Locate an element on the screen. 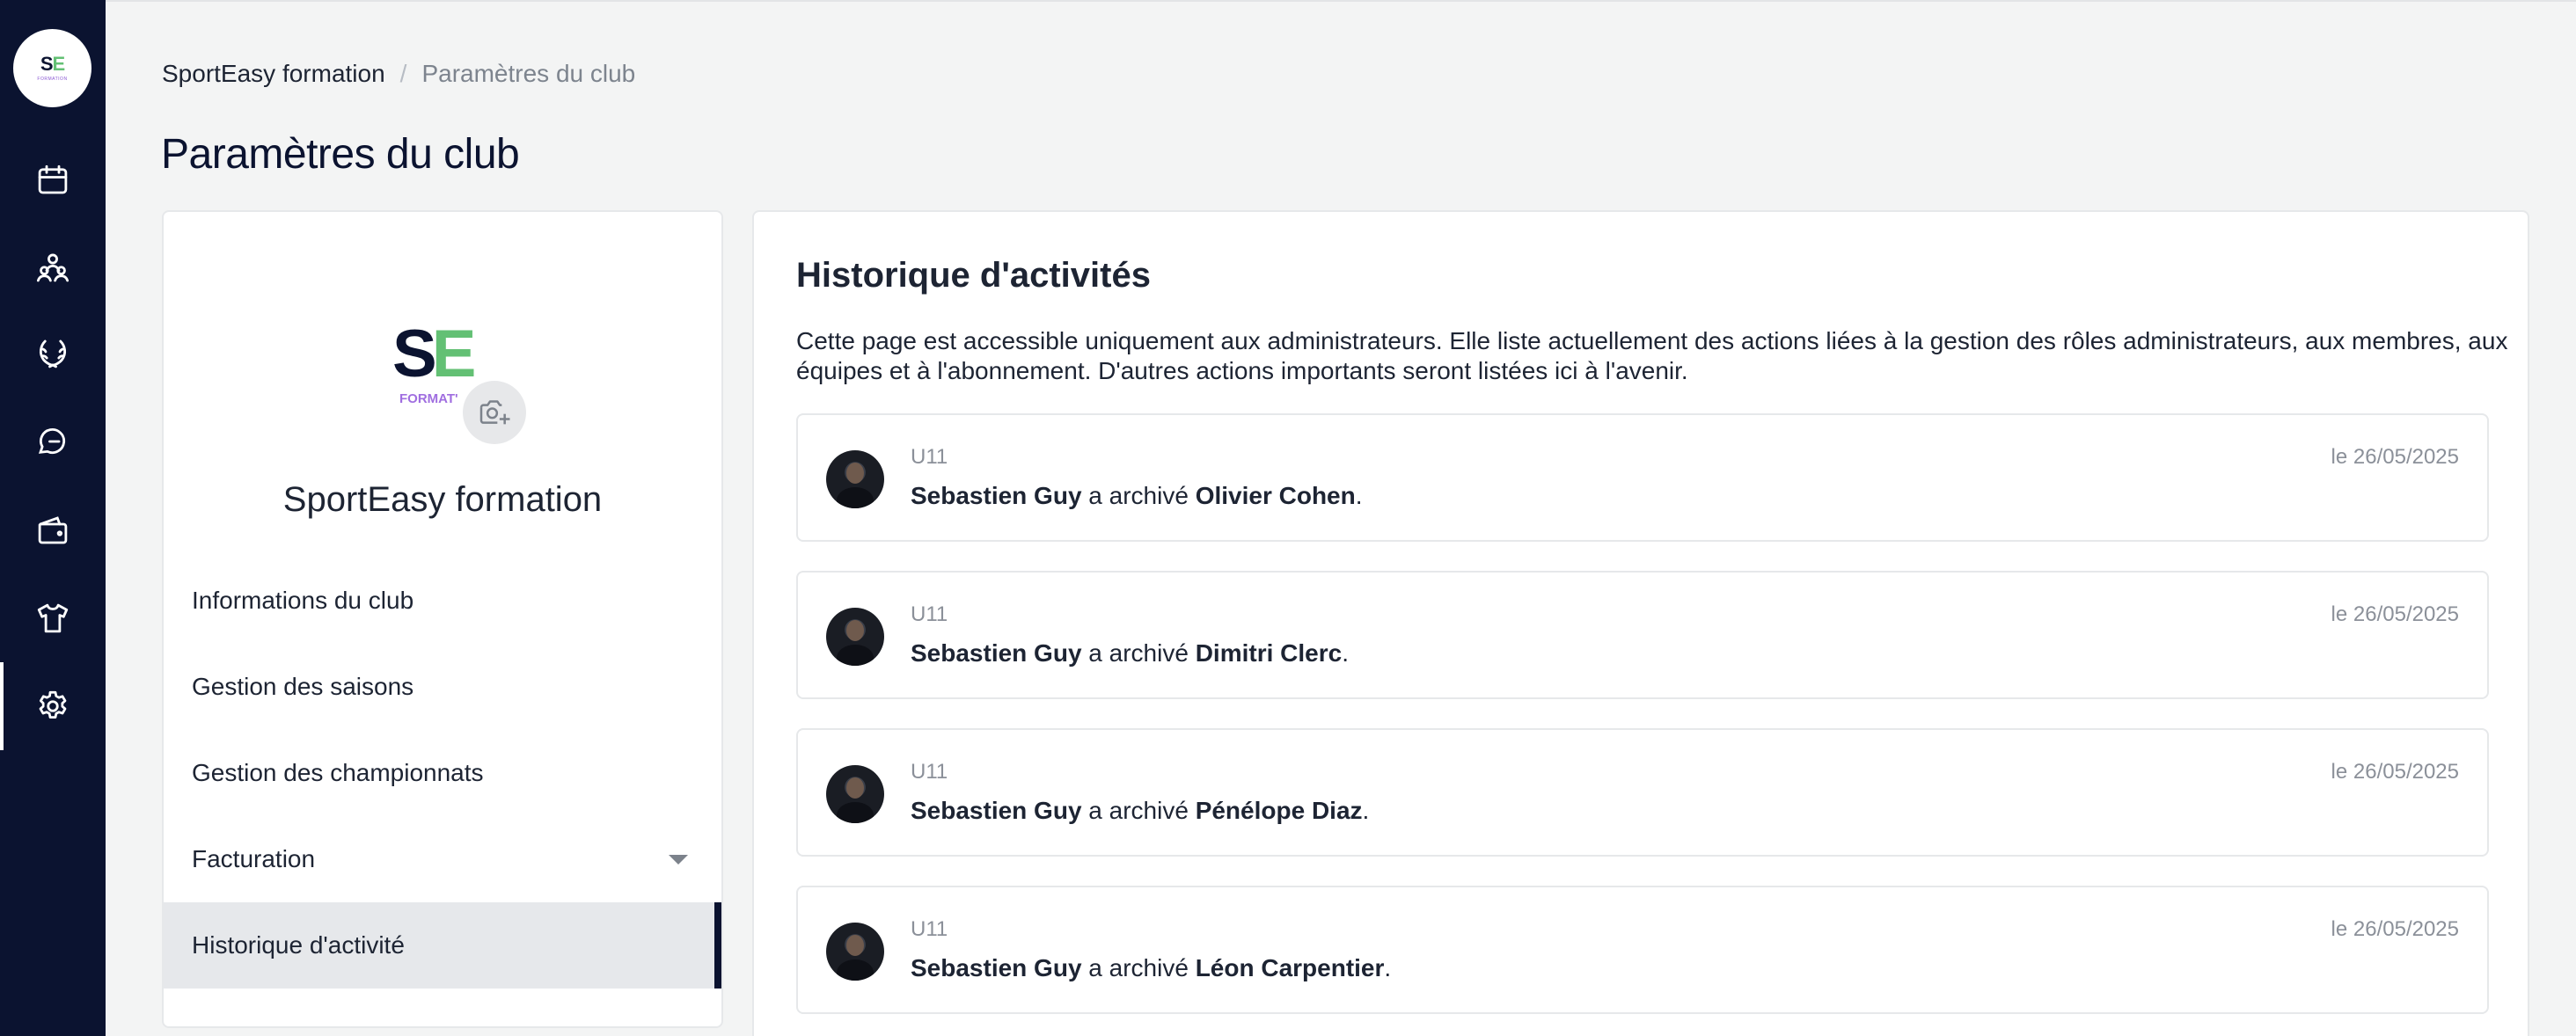 This screenshot has width=2576, height=1036. activity-target: Dimitri Clerc is located at coordinates (1269, 653).